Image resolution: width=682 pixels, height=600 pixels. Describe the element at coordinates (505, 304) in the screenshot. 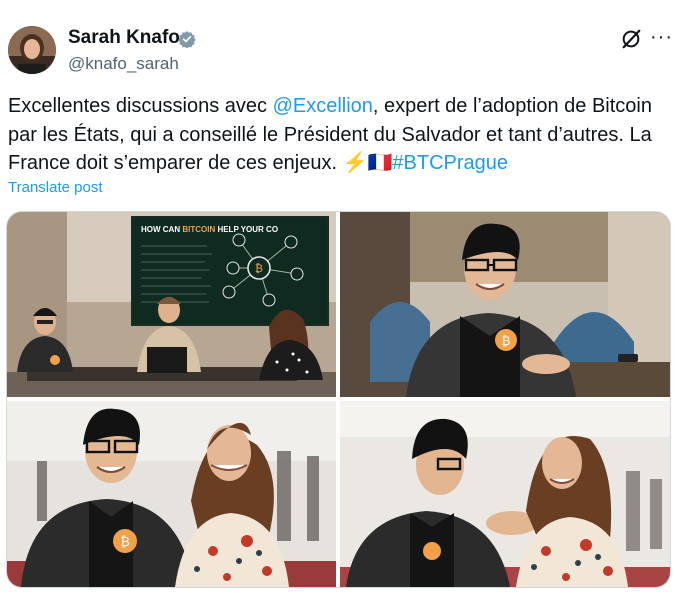

I see `photo-2: ₿` at that location.